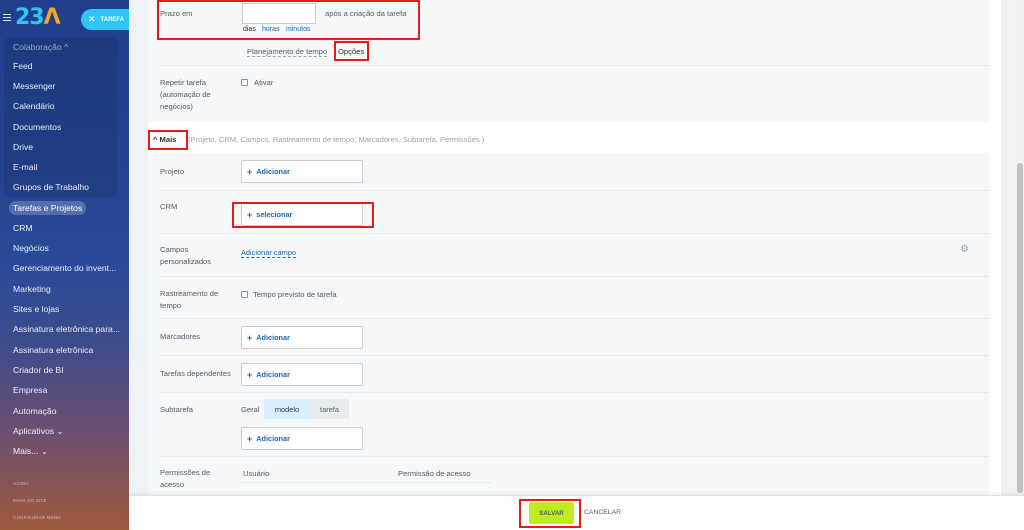  Describe the element at coordinates (53, 350) in the screenshot. I see `sidebar-item-esign: Assinatura eletrônica` at that location.